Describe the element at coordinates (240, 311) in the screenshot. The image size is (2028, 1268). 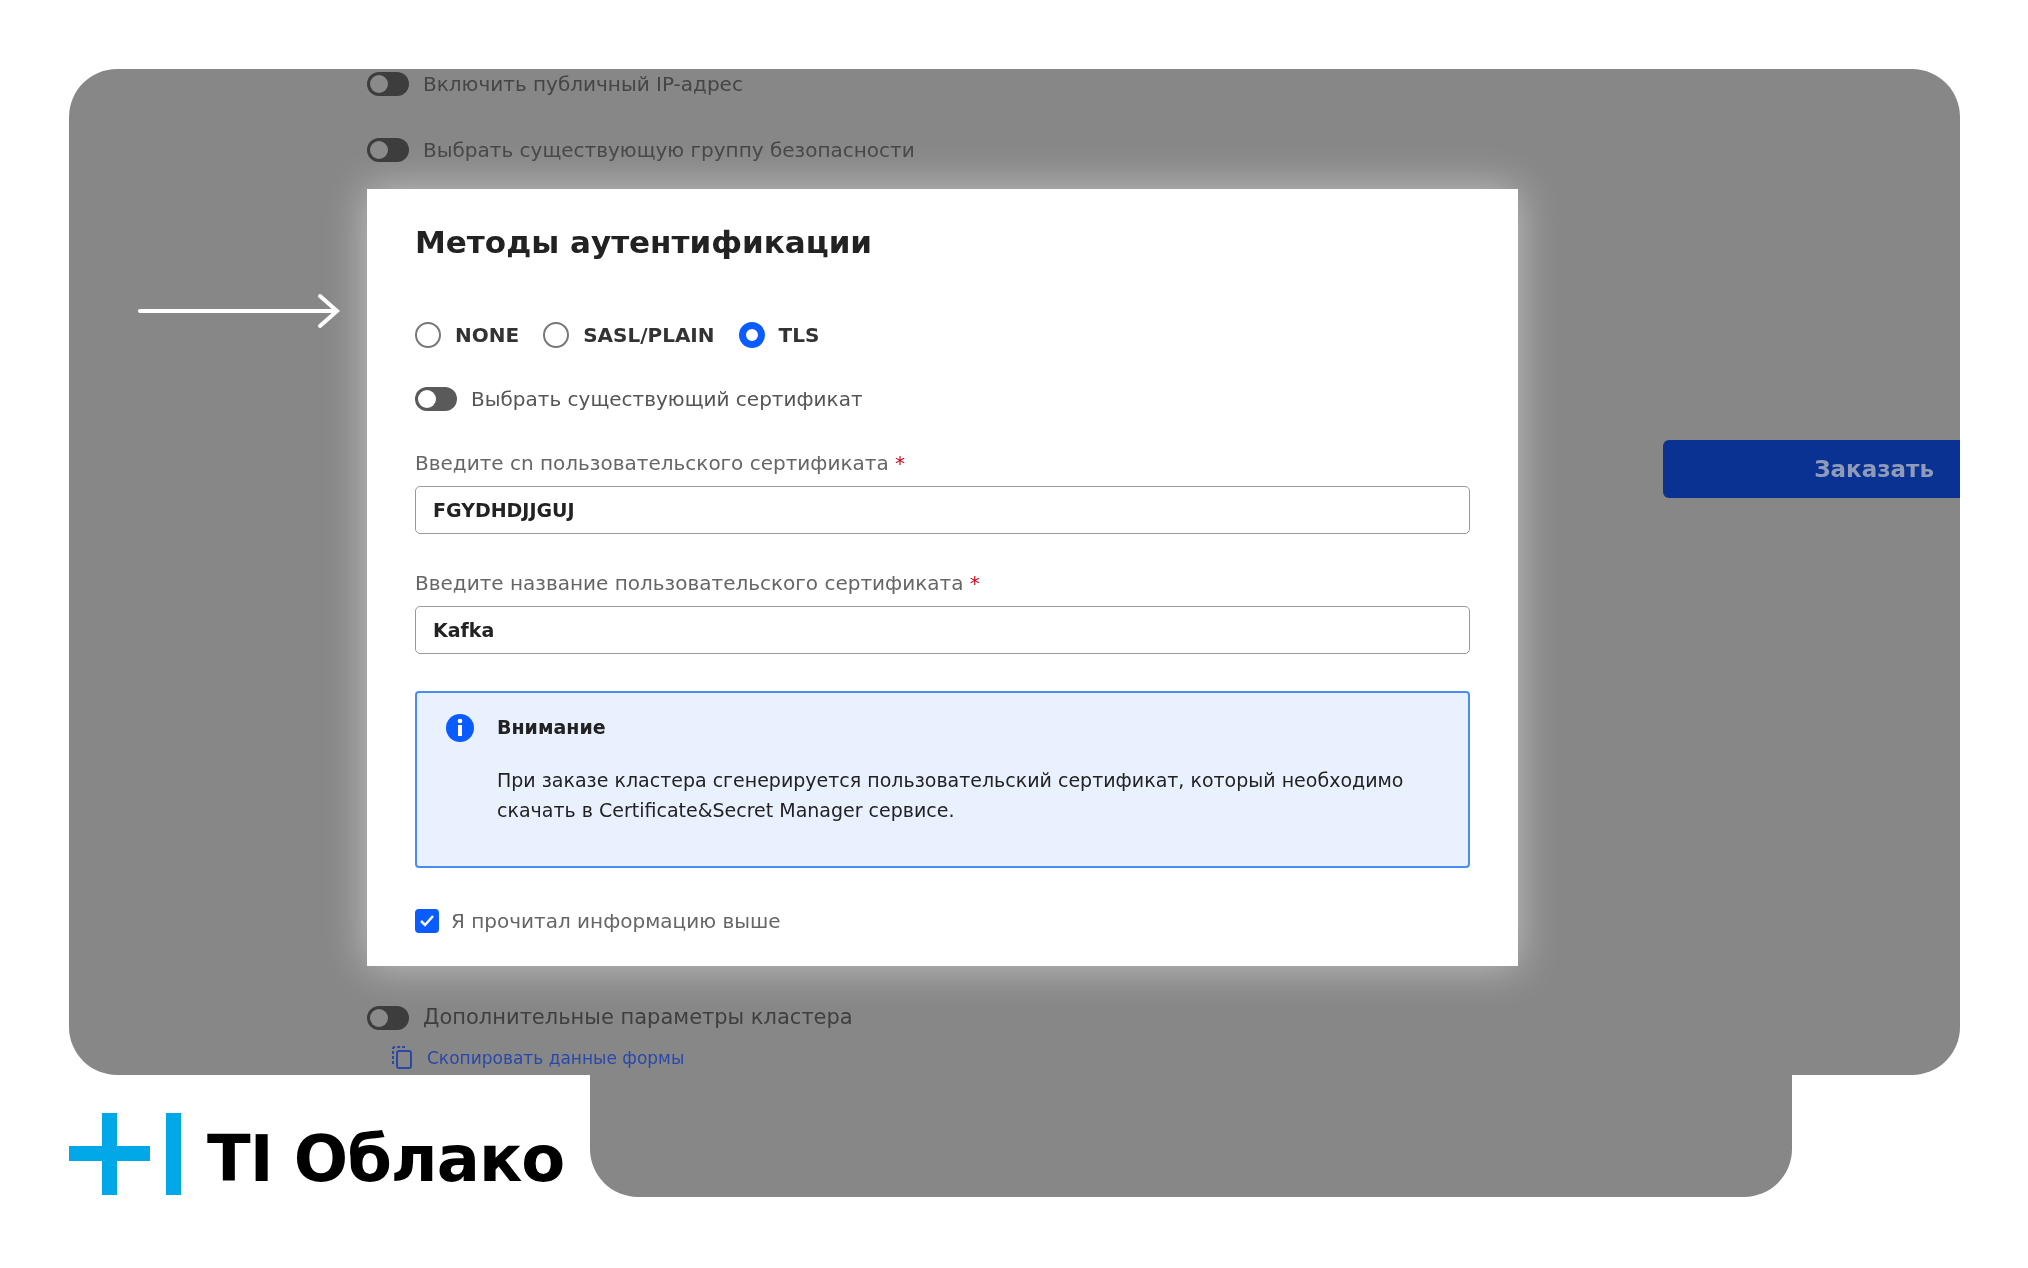
I see `arrow-icon` at that location.